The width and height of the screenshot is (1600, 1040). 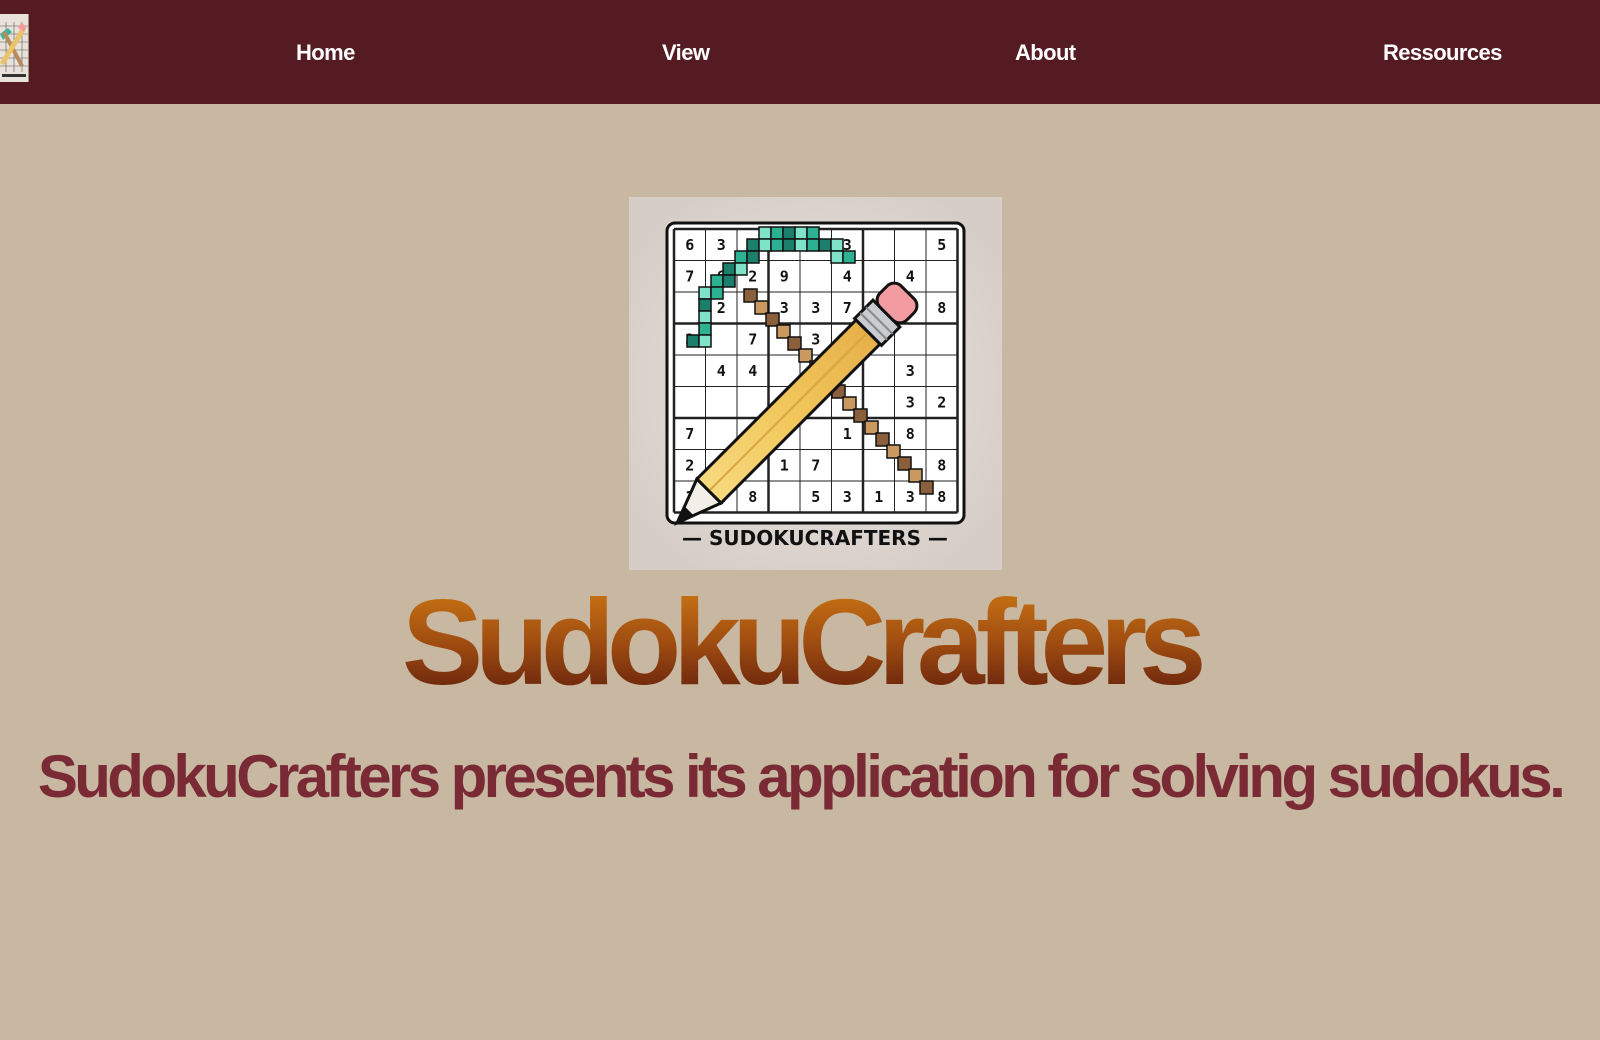 I want to click on nav-item-view: View, so click(x=686, y=52).